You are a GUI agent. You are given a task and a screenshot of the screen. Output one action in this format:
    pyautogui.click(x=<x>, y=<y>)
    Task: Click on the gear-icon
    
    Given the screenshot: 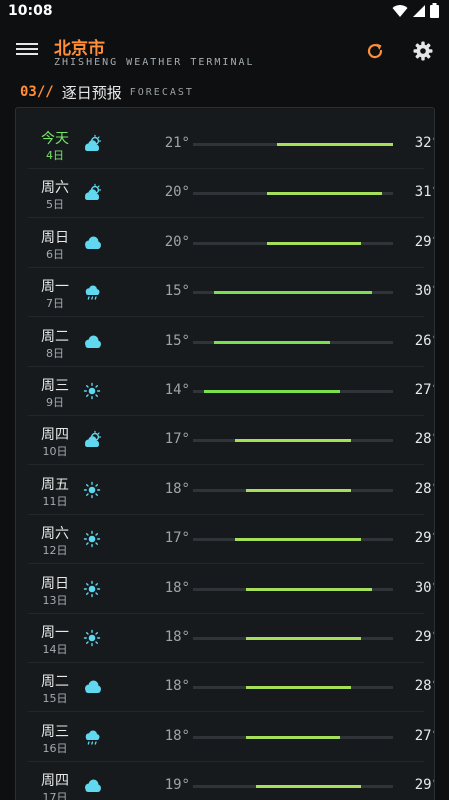 What is the action you would take?
    pyautogui.click(x=423, y=51)
    